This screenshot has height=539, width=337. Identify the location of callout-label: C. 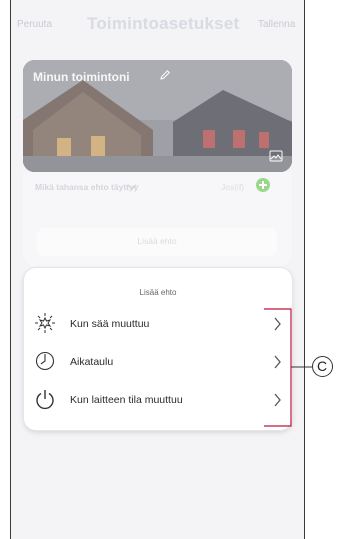
(322, 366).